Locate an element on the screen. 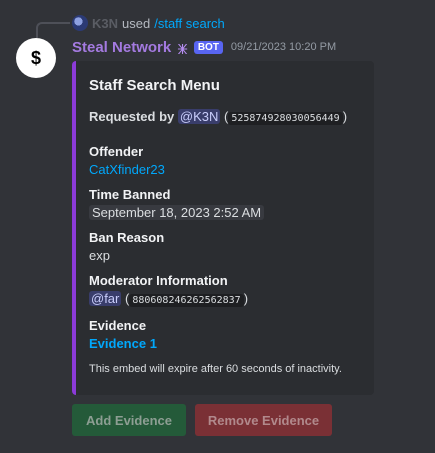 The width and height of the screenshot is (435, 453). dollar-icon: $ is located at coordinates (35, 57).